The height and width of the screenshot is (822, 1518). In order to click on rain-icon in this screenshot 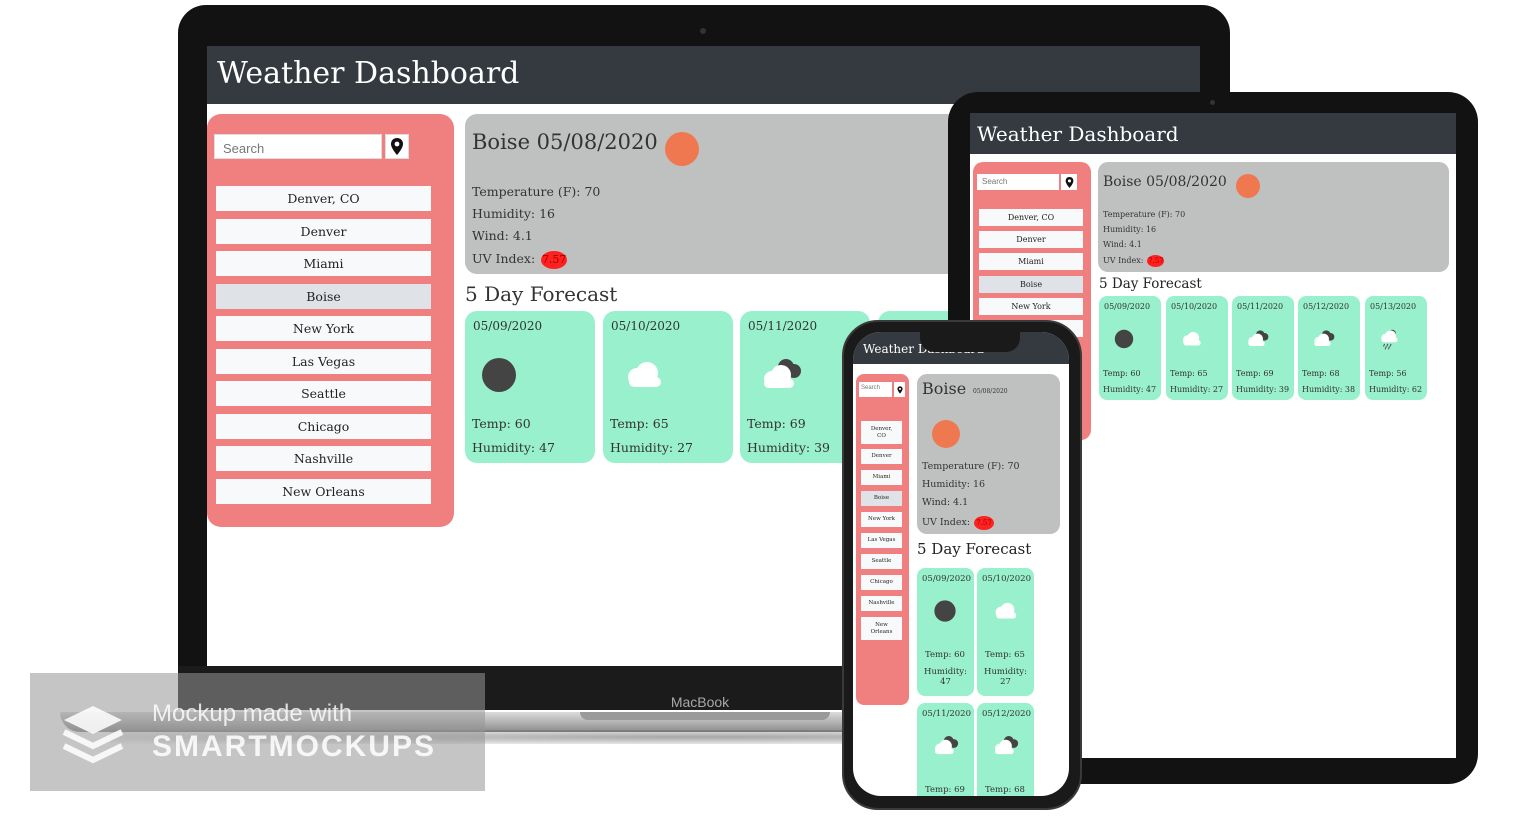, I will do `click(1389, 339)`.